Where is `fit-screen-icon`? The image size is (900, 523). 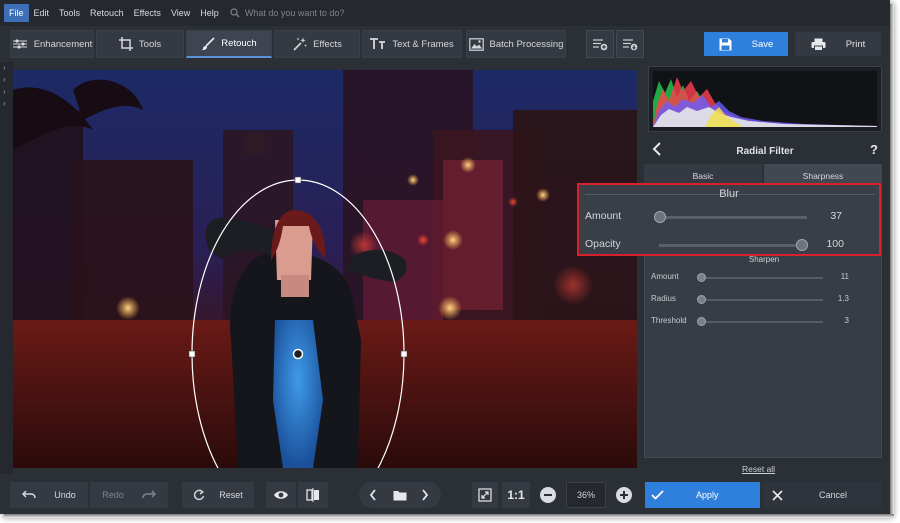 fit-screen-icon is located at coordinates (485, 495).